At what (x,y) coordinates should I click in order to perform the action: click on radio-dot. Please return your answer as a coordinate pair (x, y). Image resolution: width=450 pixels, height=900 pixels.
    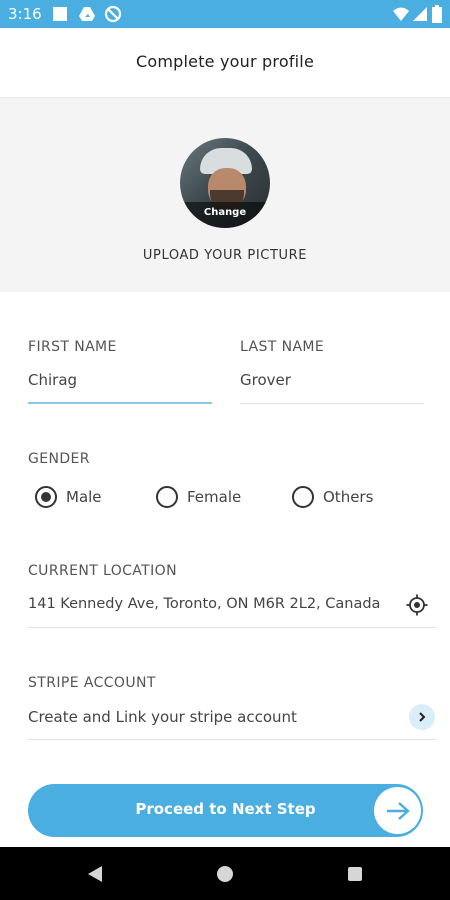
    Looking at the image, I should click on (46, 497).